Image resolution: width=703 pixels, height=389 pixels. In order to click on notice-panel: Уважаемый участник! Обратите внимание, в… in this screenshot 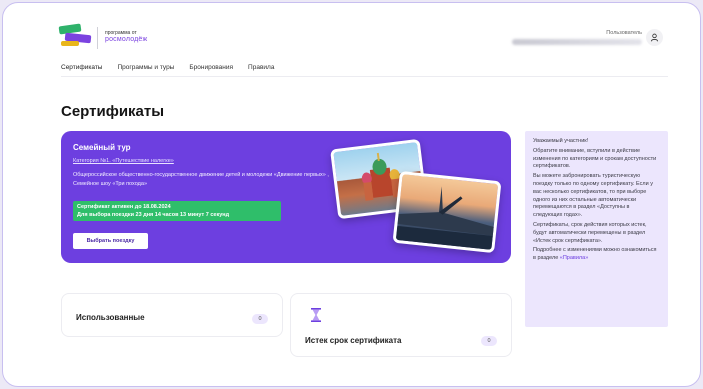, I will do `click(596, 229)`.